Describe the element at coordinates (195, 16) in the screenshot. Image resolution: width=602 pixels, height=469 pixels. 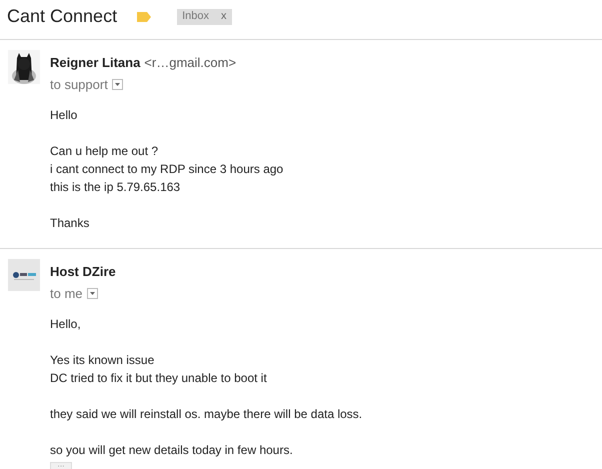
I see `label-text: Inbox` at that location.